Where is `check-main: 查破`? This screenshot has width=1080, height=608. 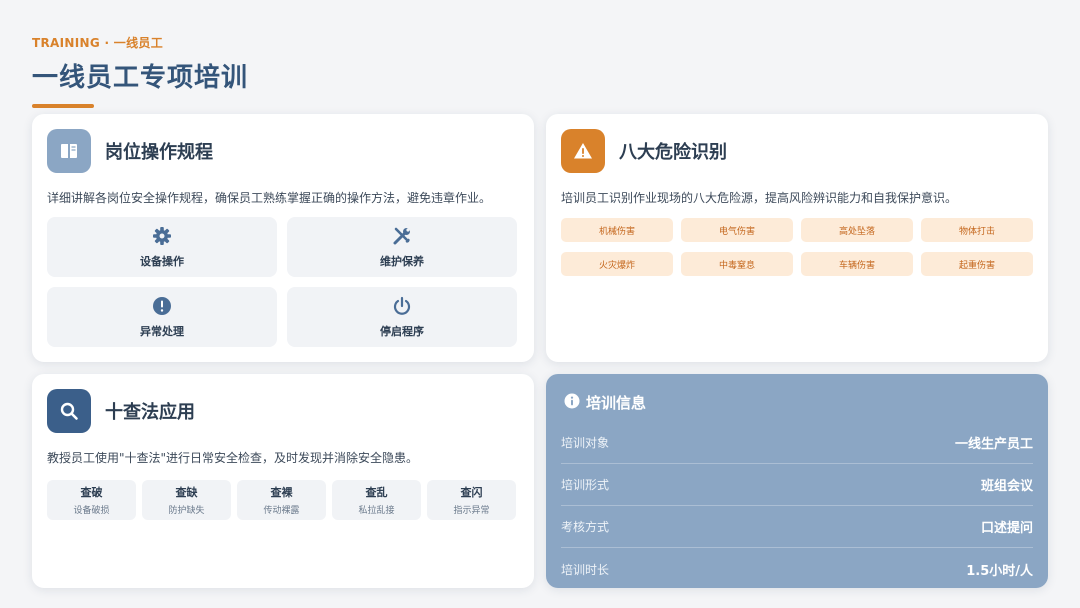 check-main: 查破 is located at coordinates (91, 492).